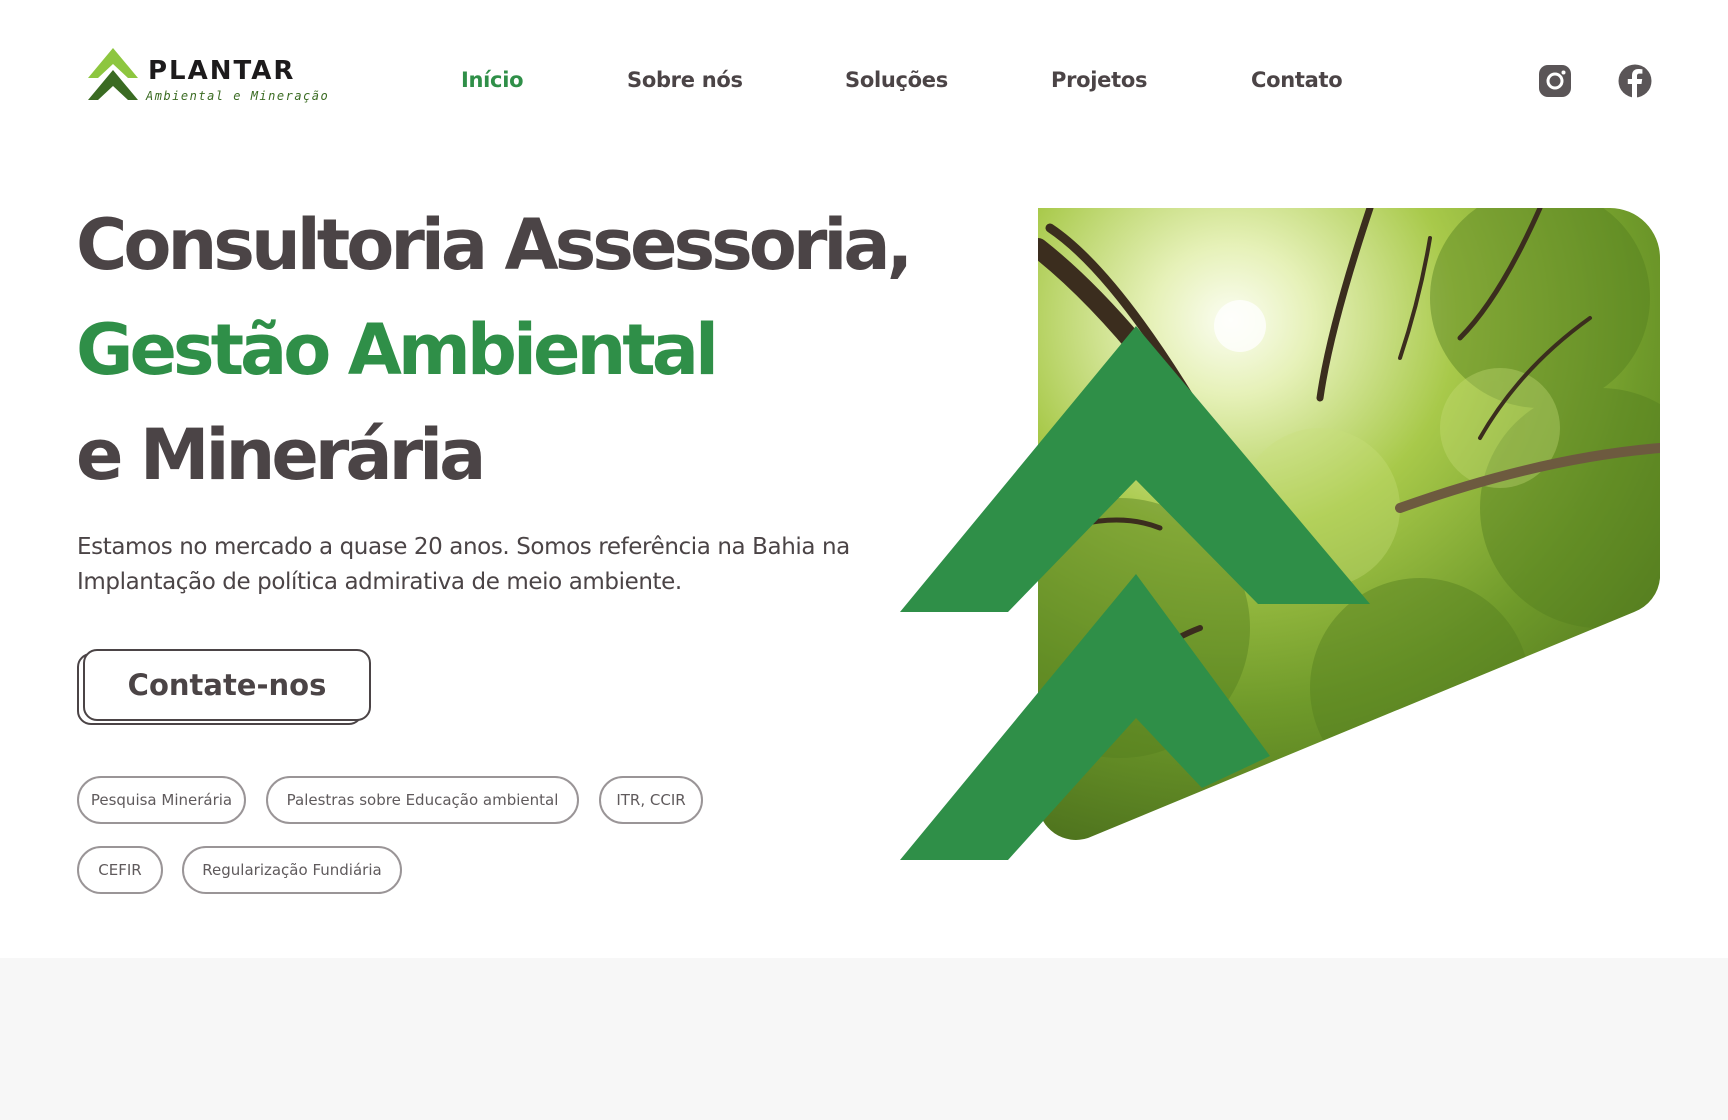 This screenshot has width=1728, height=1120. What do you see at coordinates (685, 80) in the screenshot?
I see `nav-item-sobre-nos: Sobre nós` at bounding box center [685, 80].